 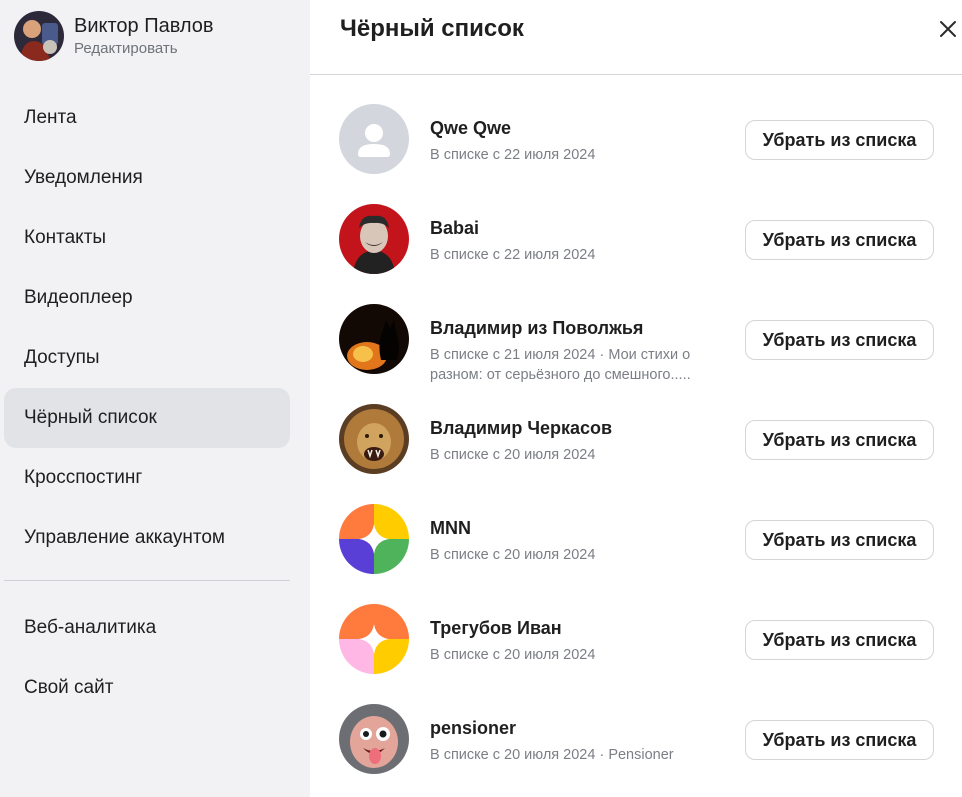 I want to click on main-header: Чёрный список, so click(x=636, y=37).